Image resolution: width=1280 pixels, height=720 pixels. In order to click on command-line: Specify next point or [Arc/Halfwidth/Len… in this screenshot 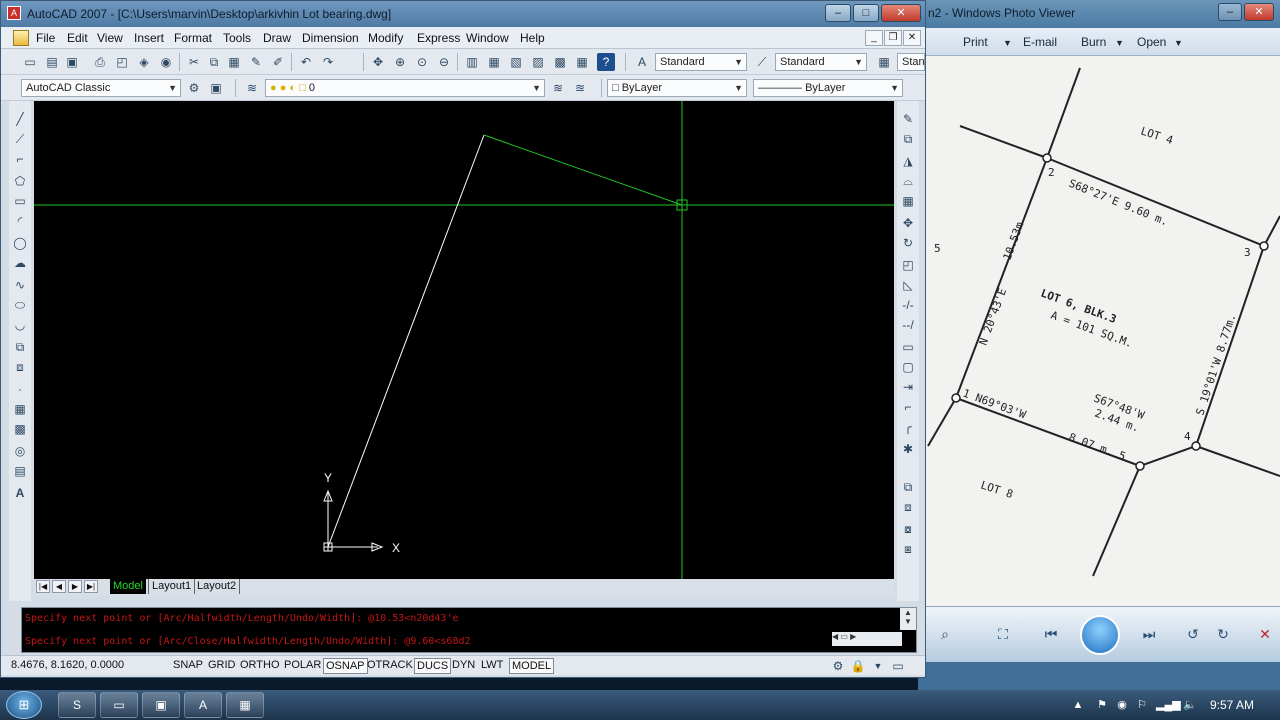, I will do `click(469, 630)`.